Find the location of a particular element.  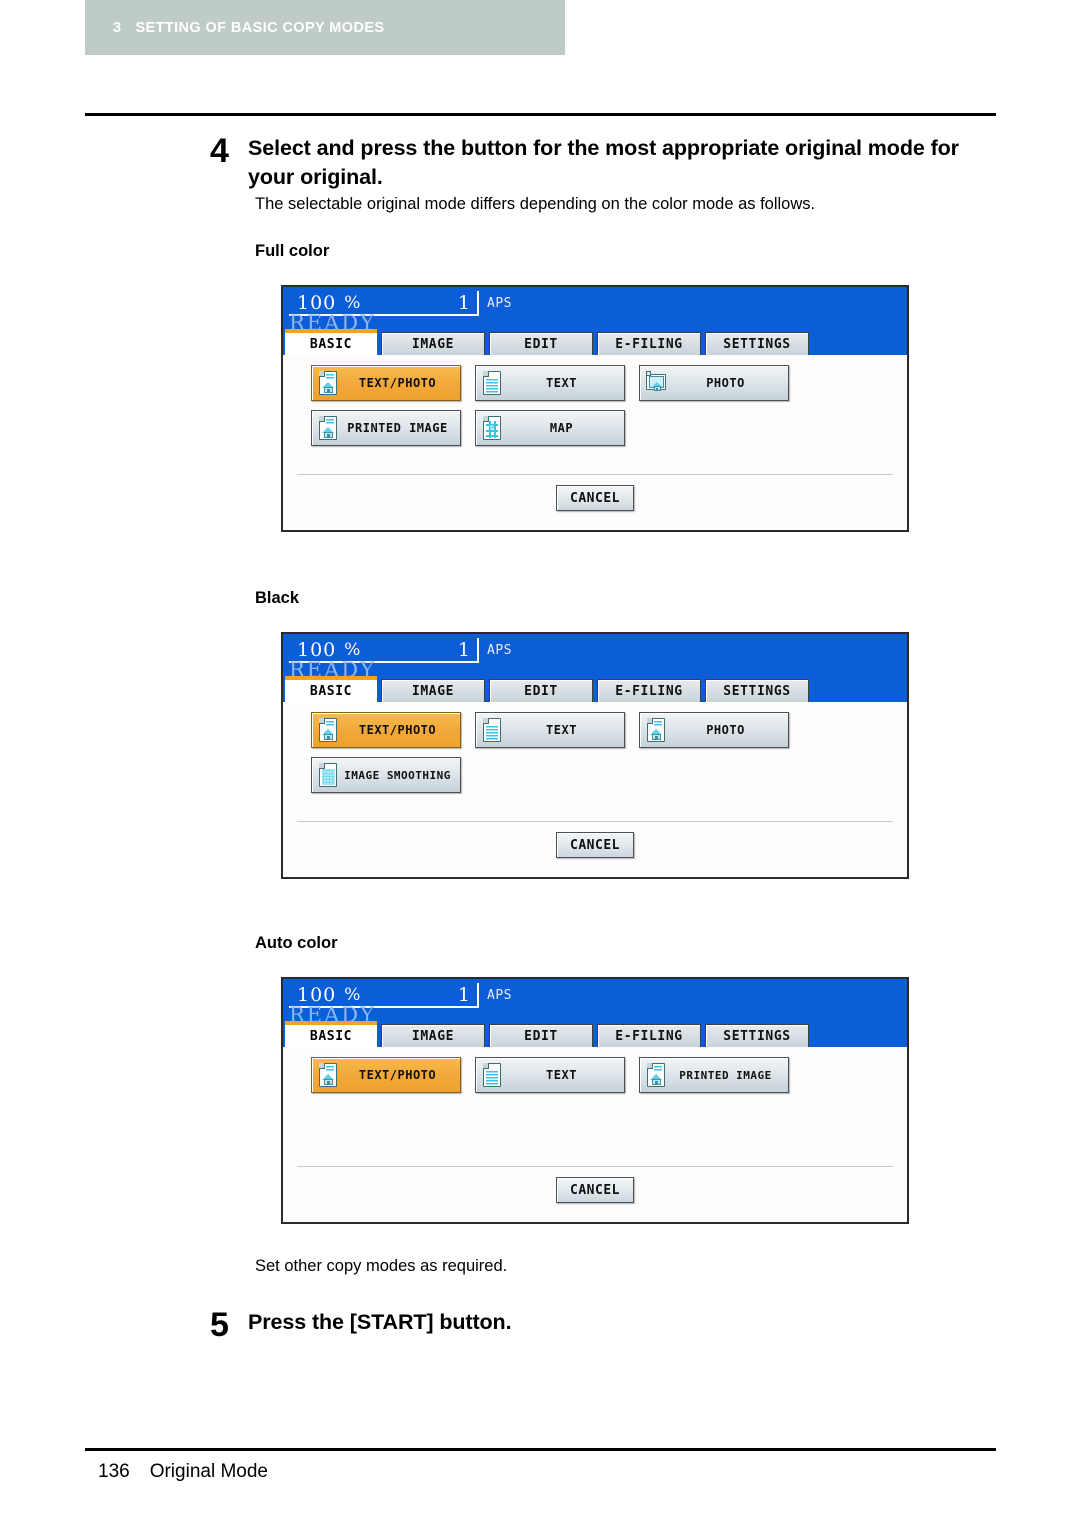

chapter-number: 3 is located at coordinates (117, 27).